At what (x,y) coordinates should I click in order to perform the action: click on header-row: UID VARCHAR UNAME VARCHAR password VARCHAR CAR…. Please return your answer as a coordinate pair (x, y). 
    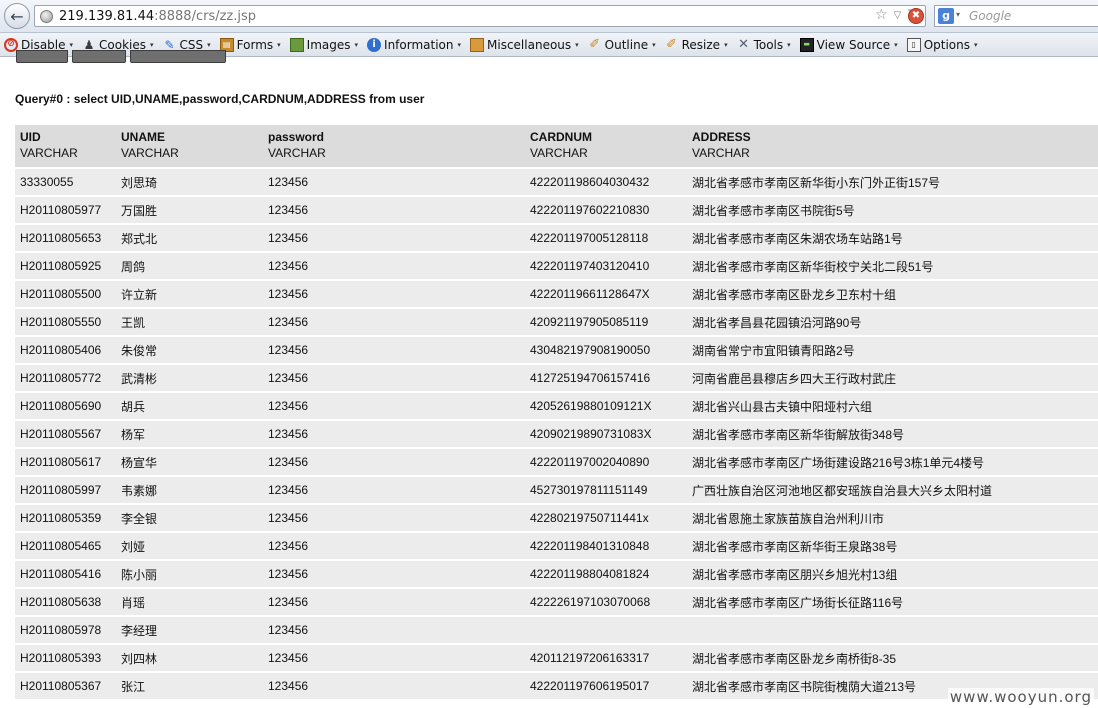
    Looking at the image, I should click on (556, 147).